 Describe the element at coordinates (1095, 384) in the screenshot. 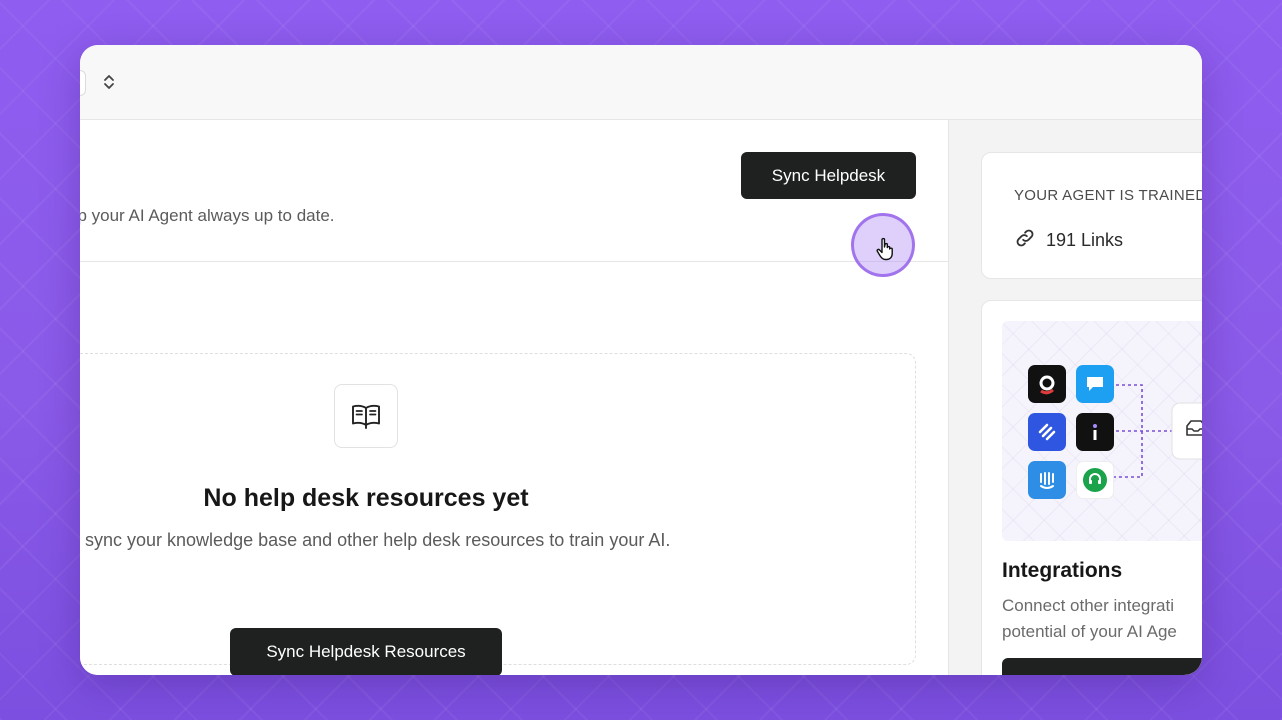

I see `app-logo-chat-icon` at that location.